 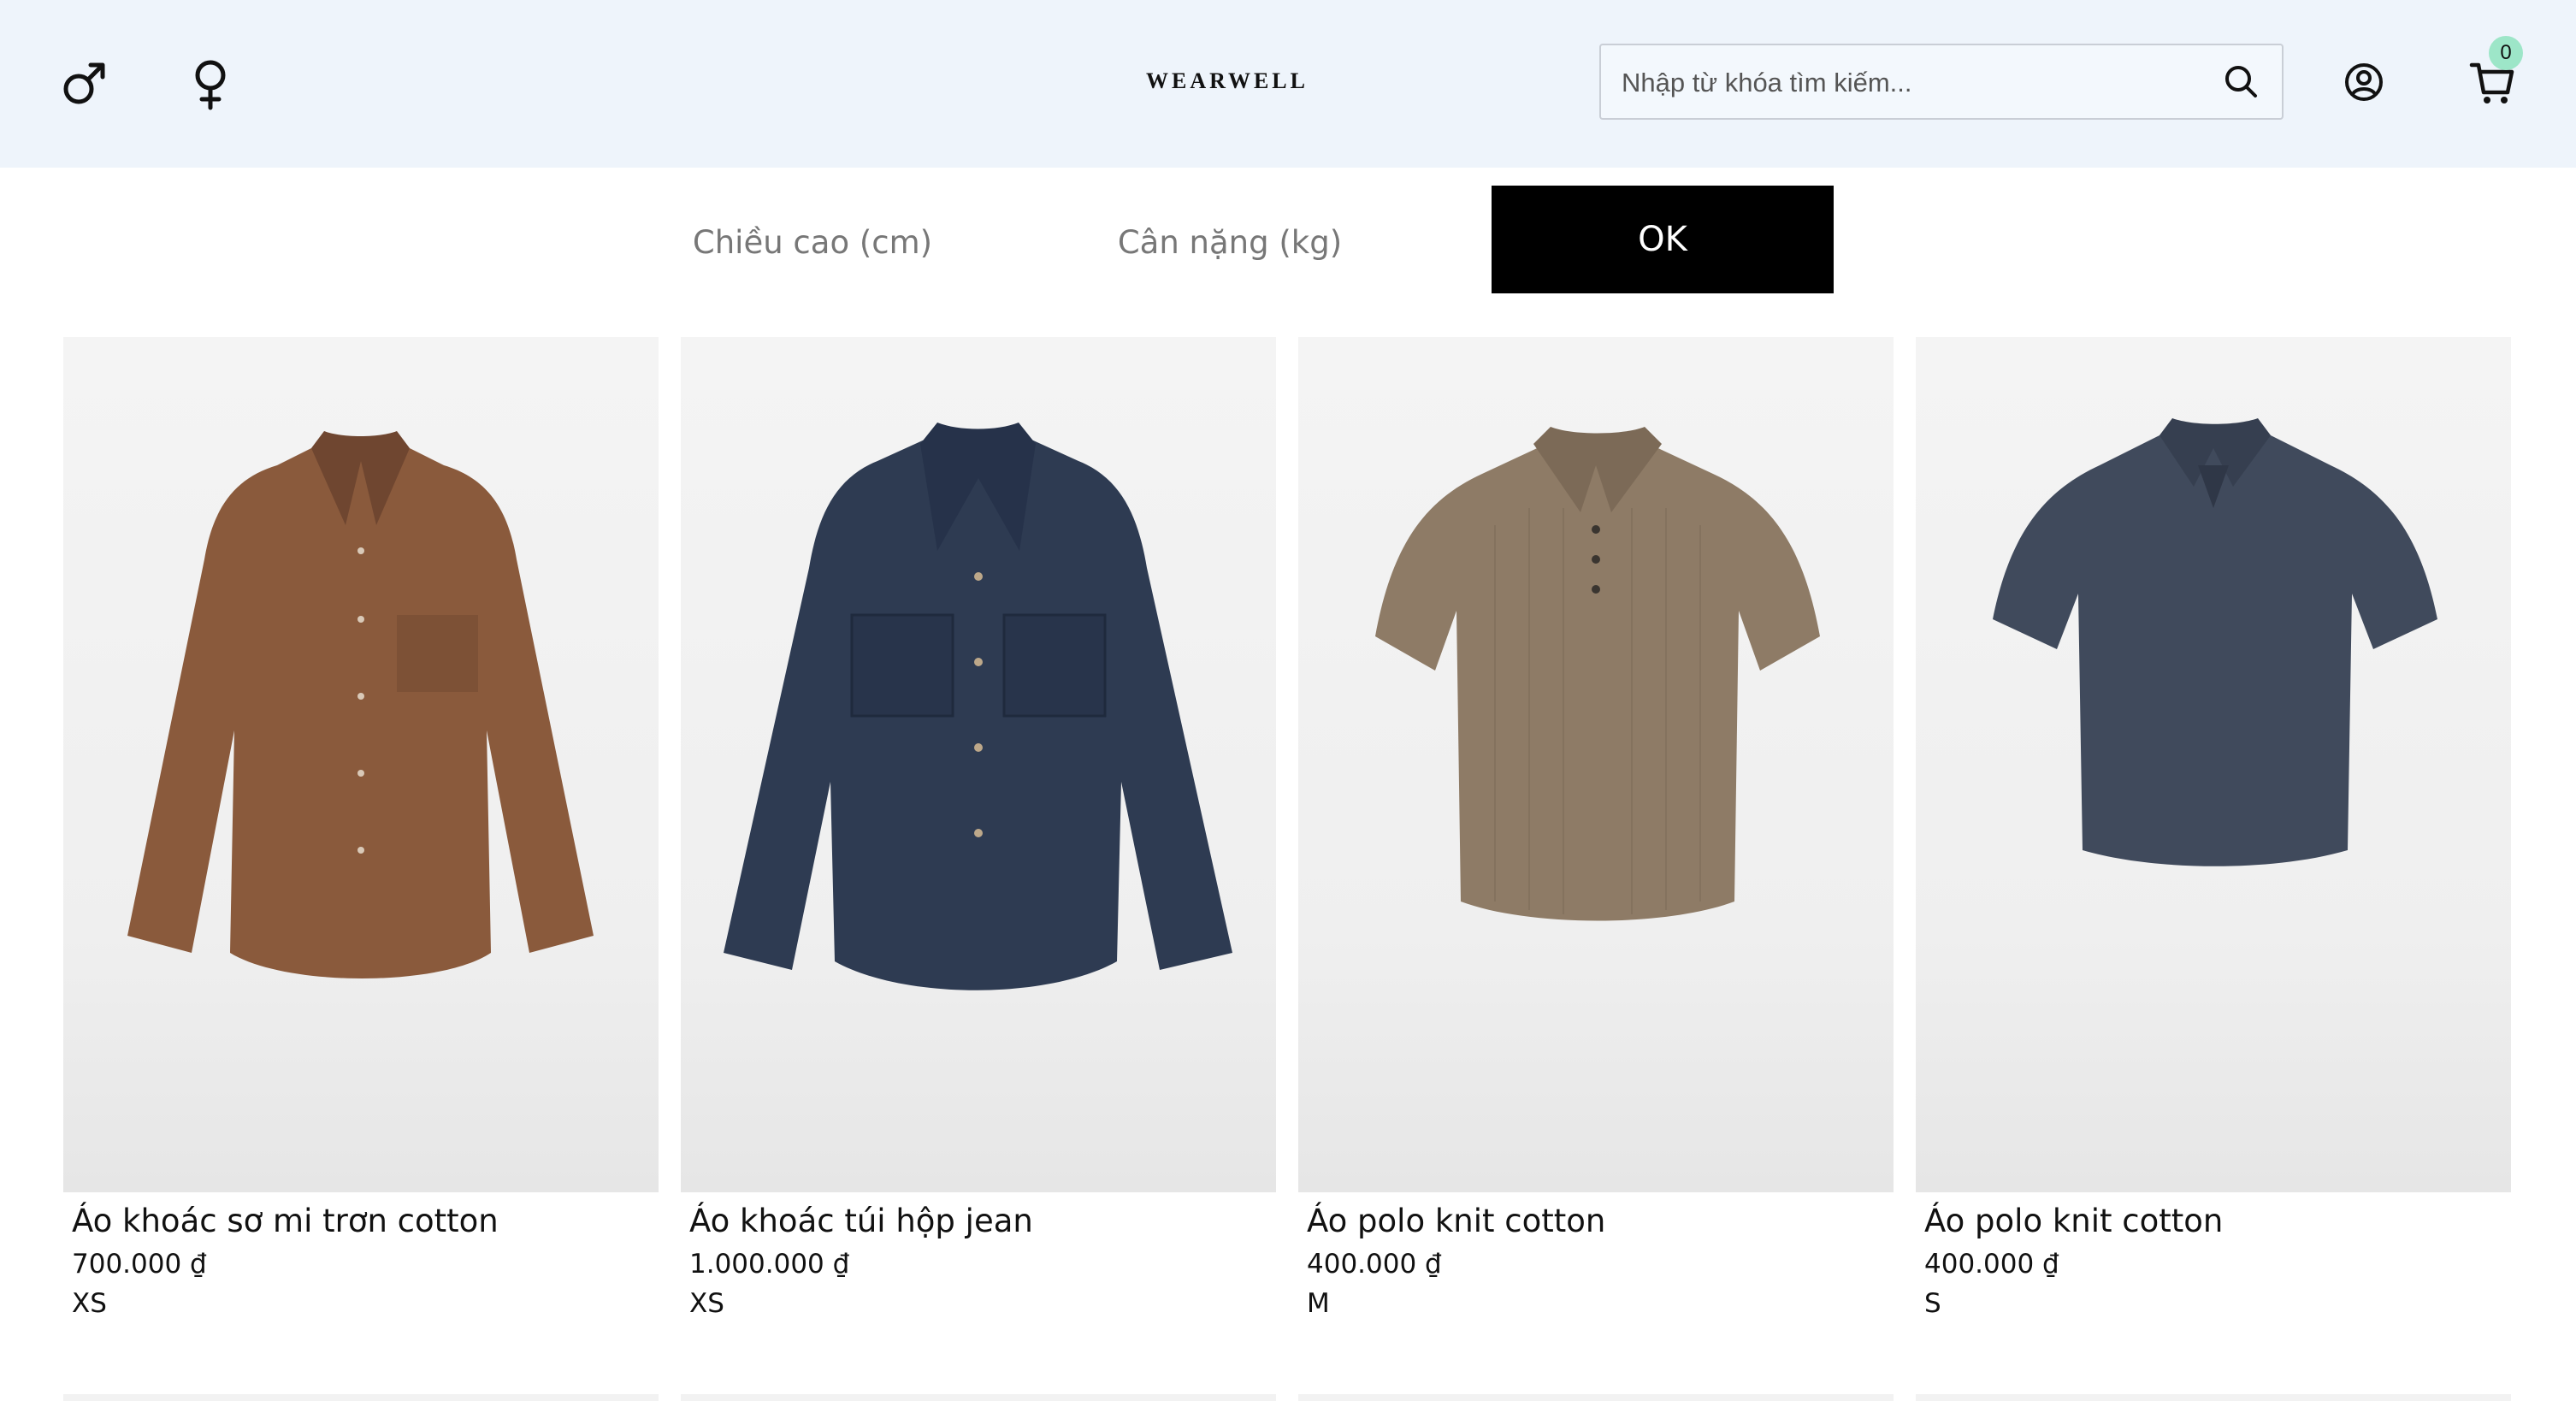 I want to click on cart-count-badge: 0, so click(x=2506, y=53).